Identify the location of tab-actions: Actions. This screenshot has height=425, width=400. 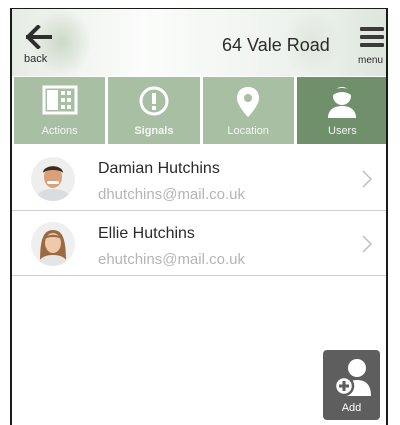
(60, 110).